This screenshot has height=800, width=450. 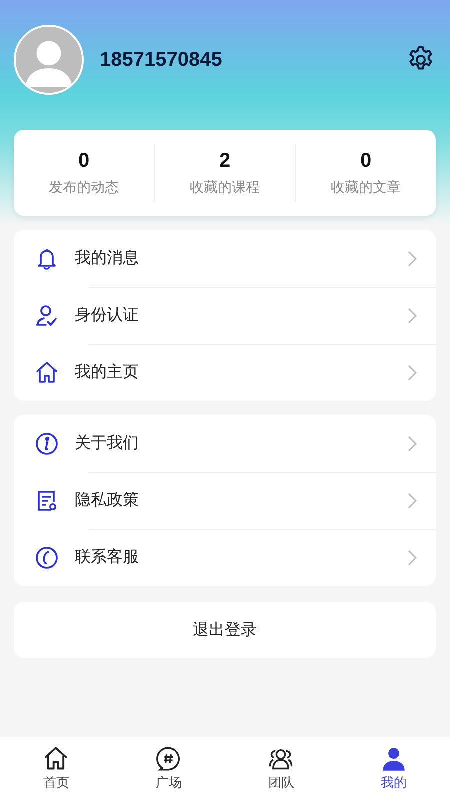 I want to click on tab: 我的, so click(x=394, y=769).